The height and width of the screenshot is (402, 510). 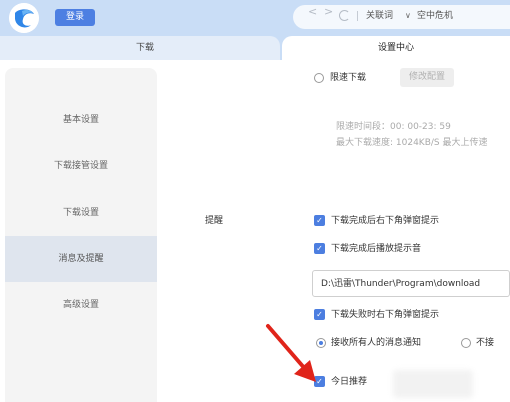 I want to click on reminder-option-fail-popup: 下载失败时右下角弹窗提示, so click(x=385, y=315).